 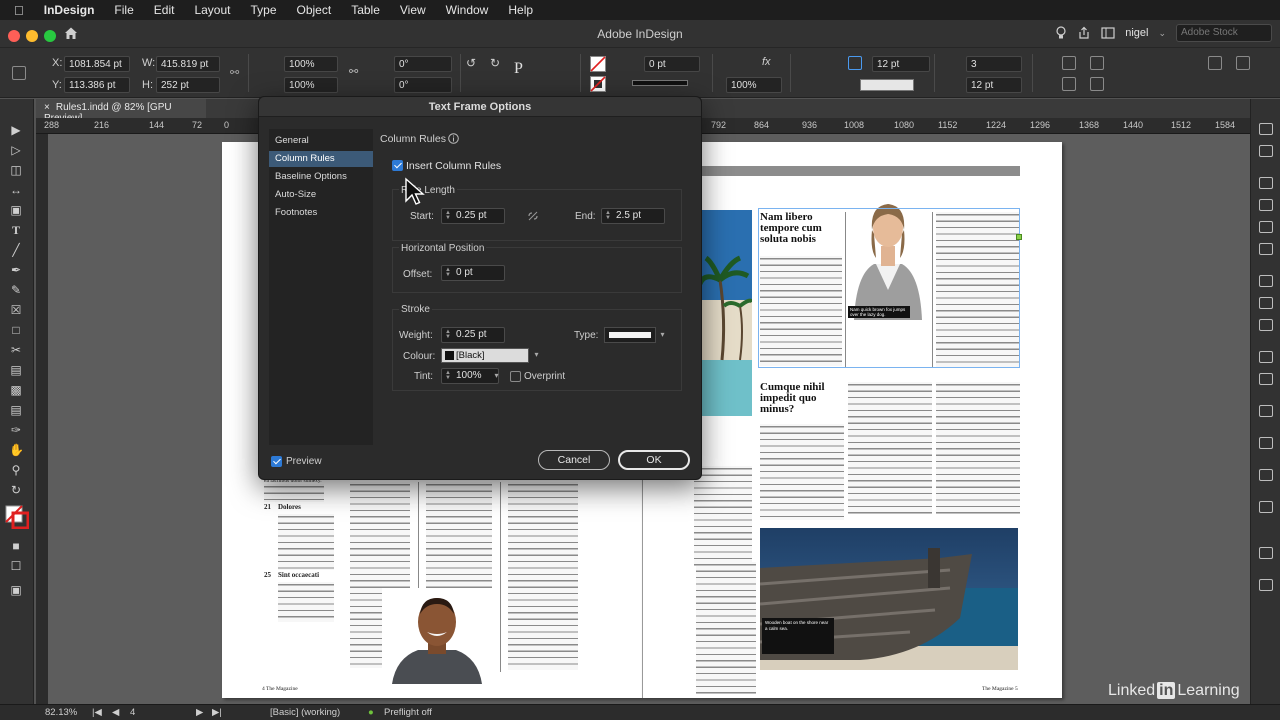 I want to click on line-tool-icon: ╱, so click(x=16, y=250).